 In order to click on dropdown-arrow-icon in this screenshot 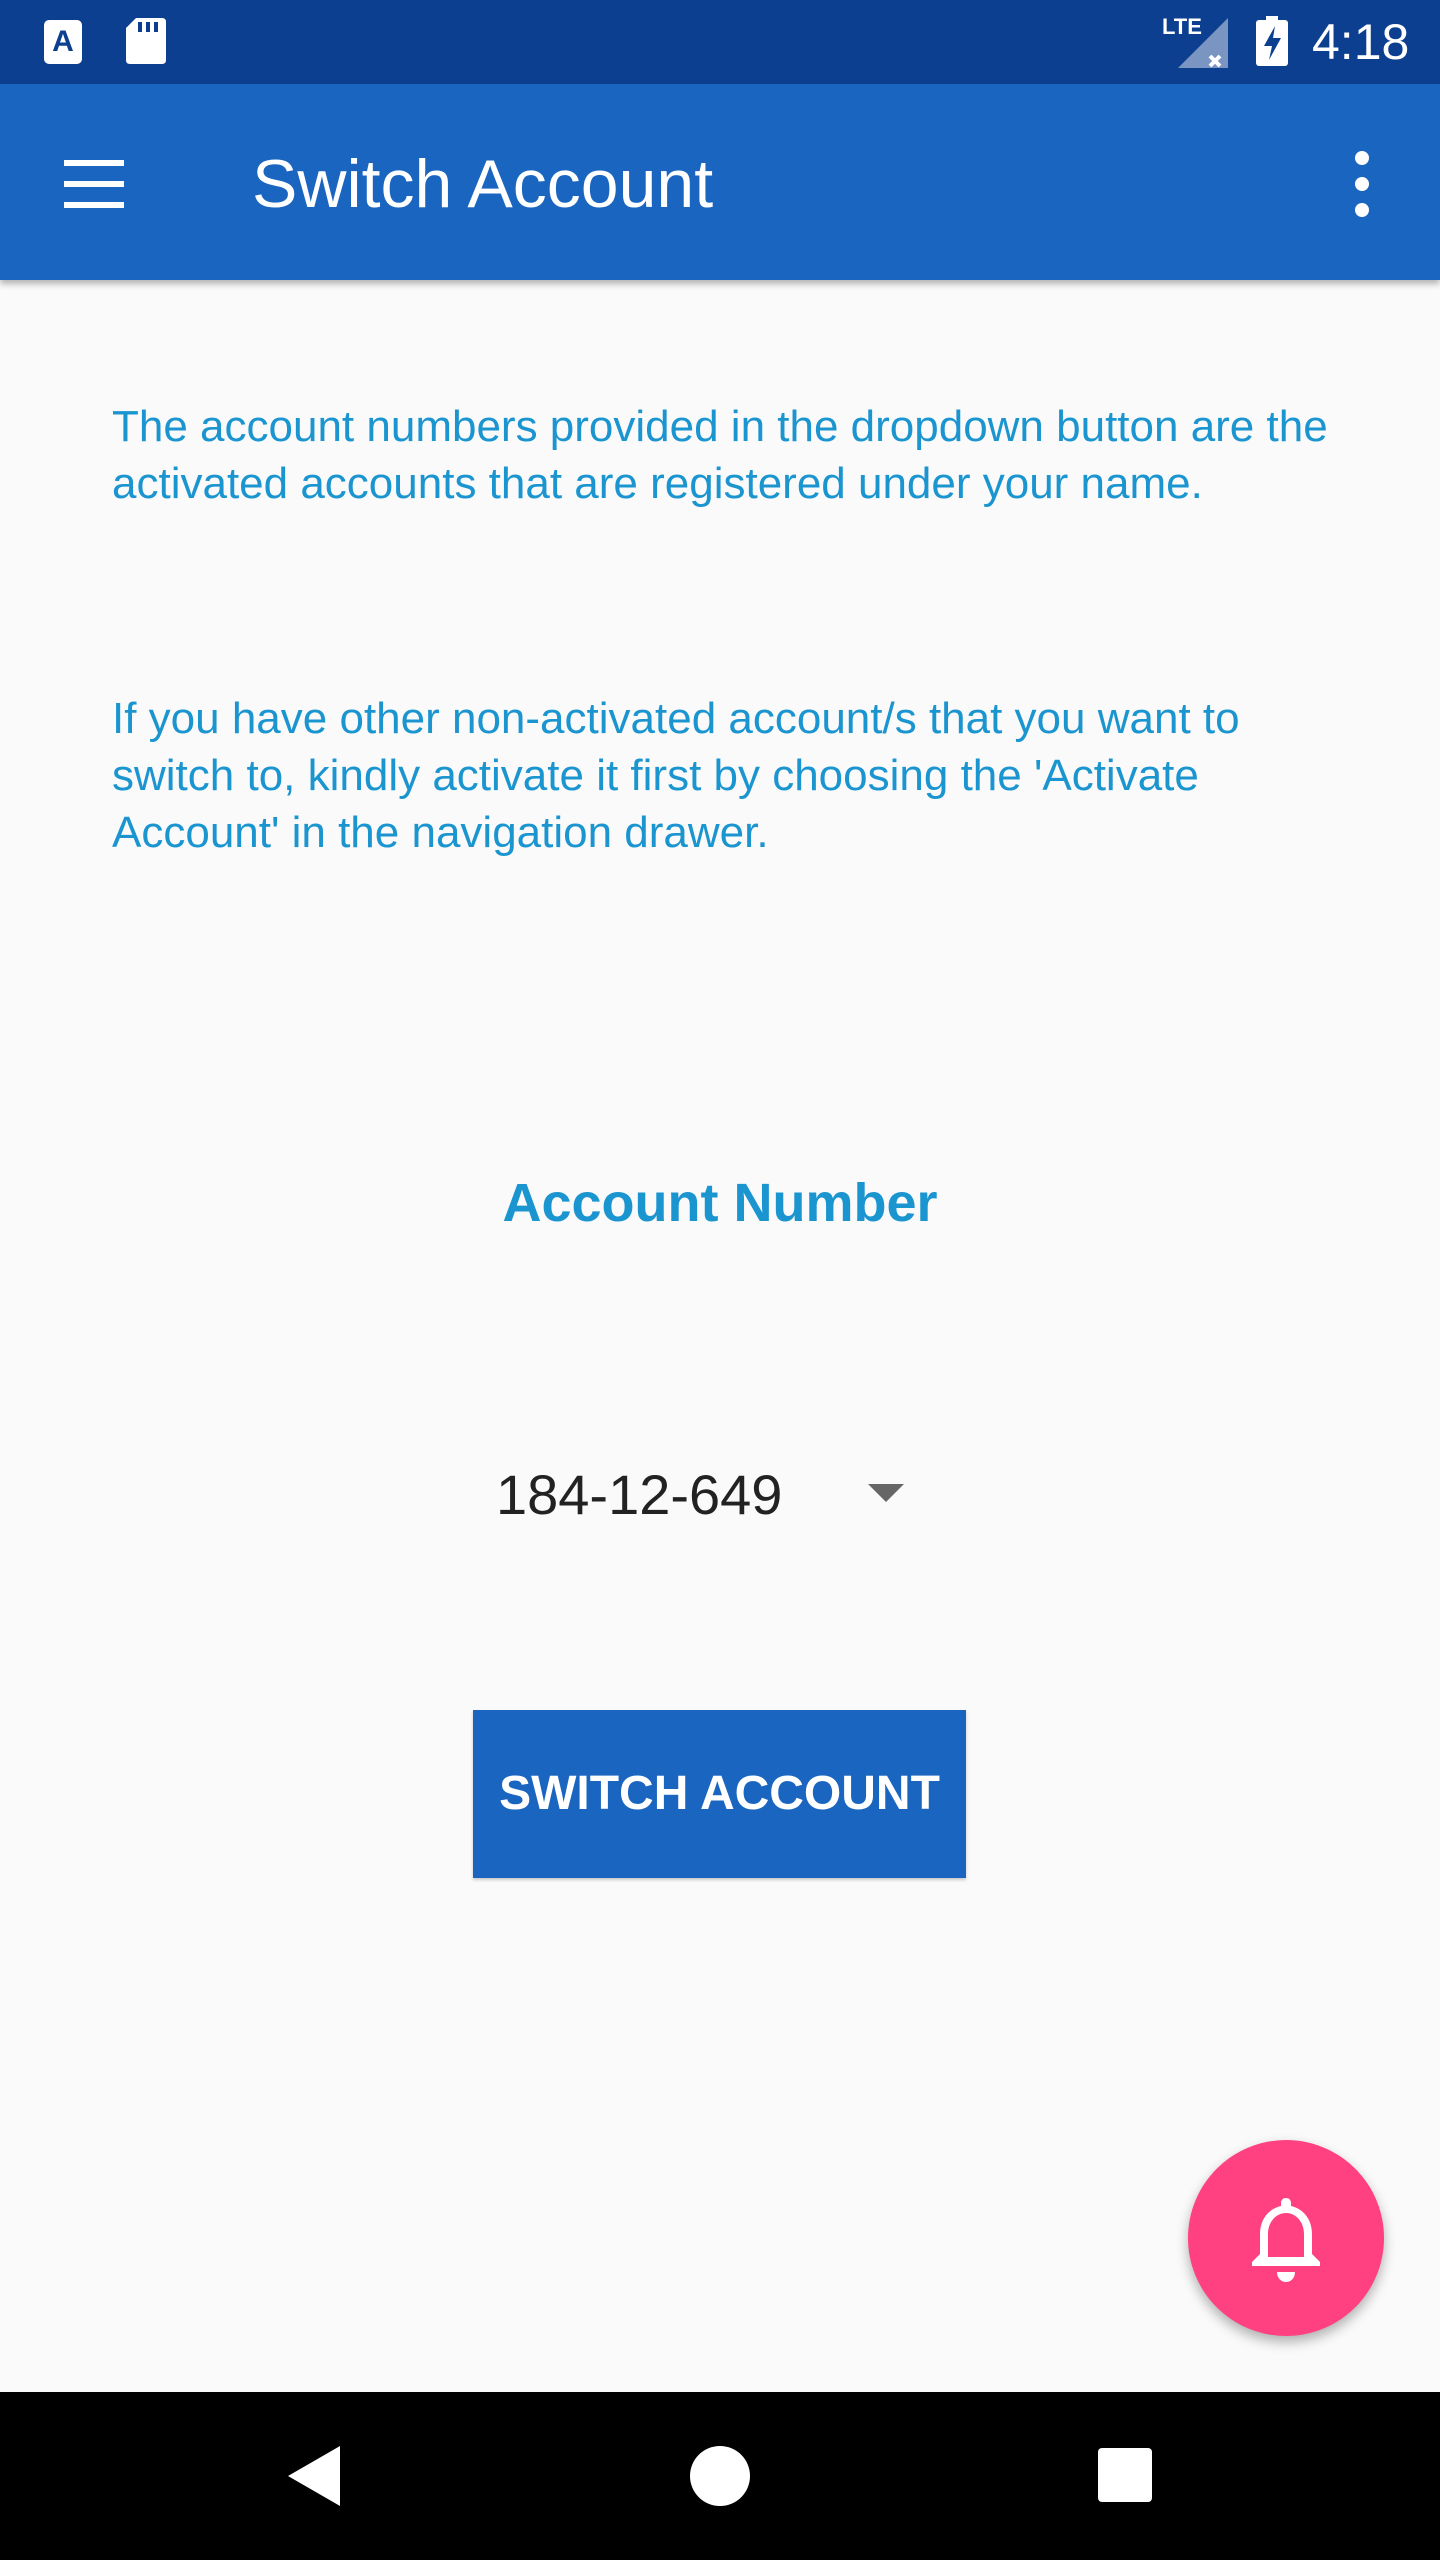, I will do `click(886, 1493)`.